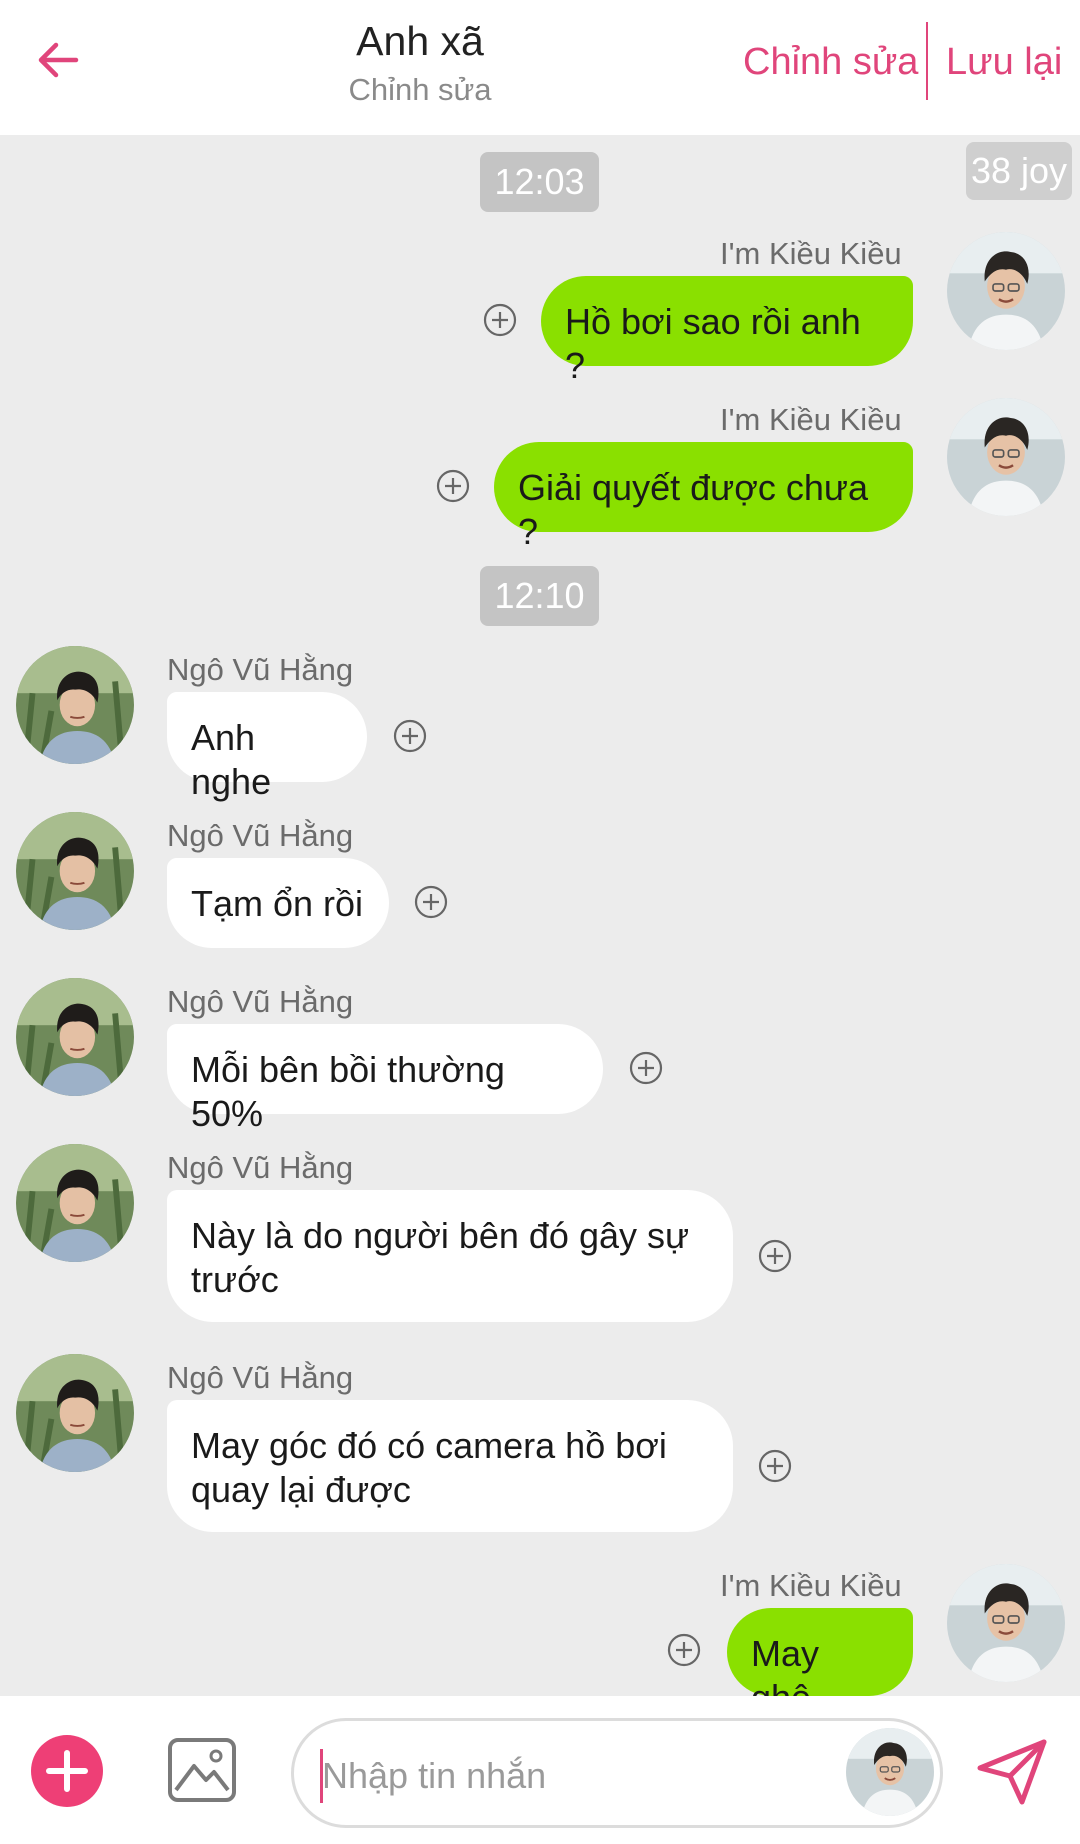 The image size is (1080, 1844). I want to click on back-arrow-icon, so click(58, 60).